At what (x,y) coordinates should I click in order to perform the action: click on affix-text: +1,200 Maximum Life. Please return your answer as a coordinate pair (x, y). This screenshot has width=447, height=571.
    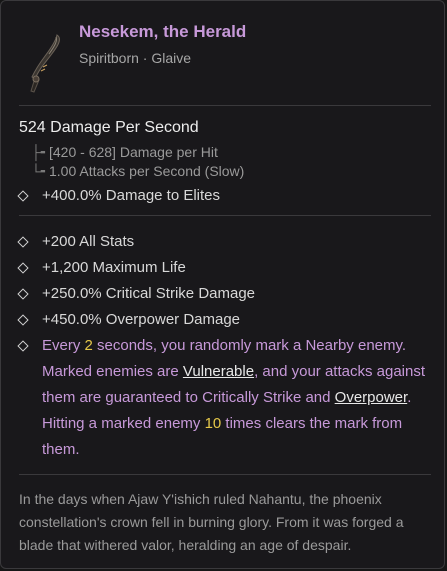
    Looking at the image, I should click on (114, 267).